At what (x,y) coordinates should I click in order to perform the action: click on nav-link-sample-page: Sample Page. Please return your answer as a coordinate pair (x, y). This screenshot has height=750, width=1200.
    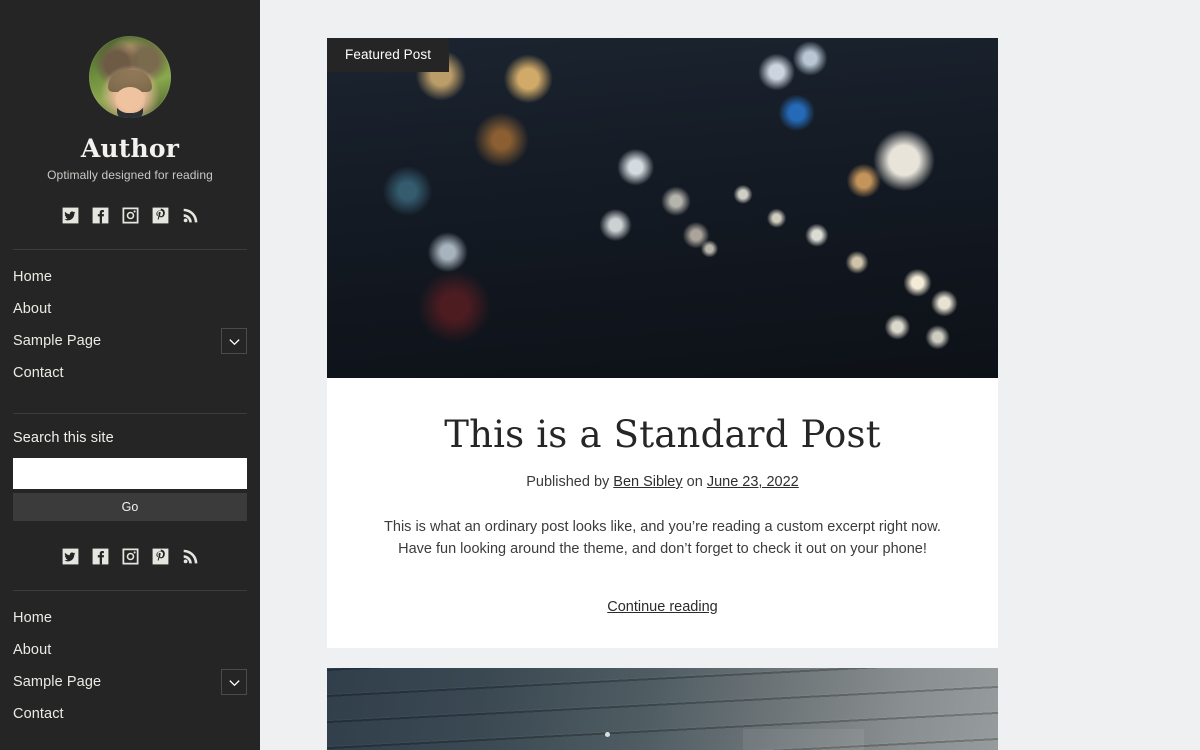
    Looking at the image, I should click on (57, 341).